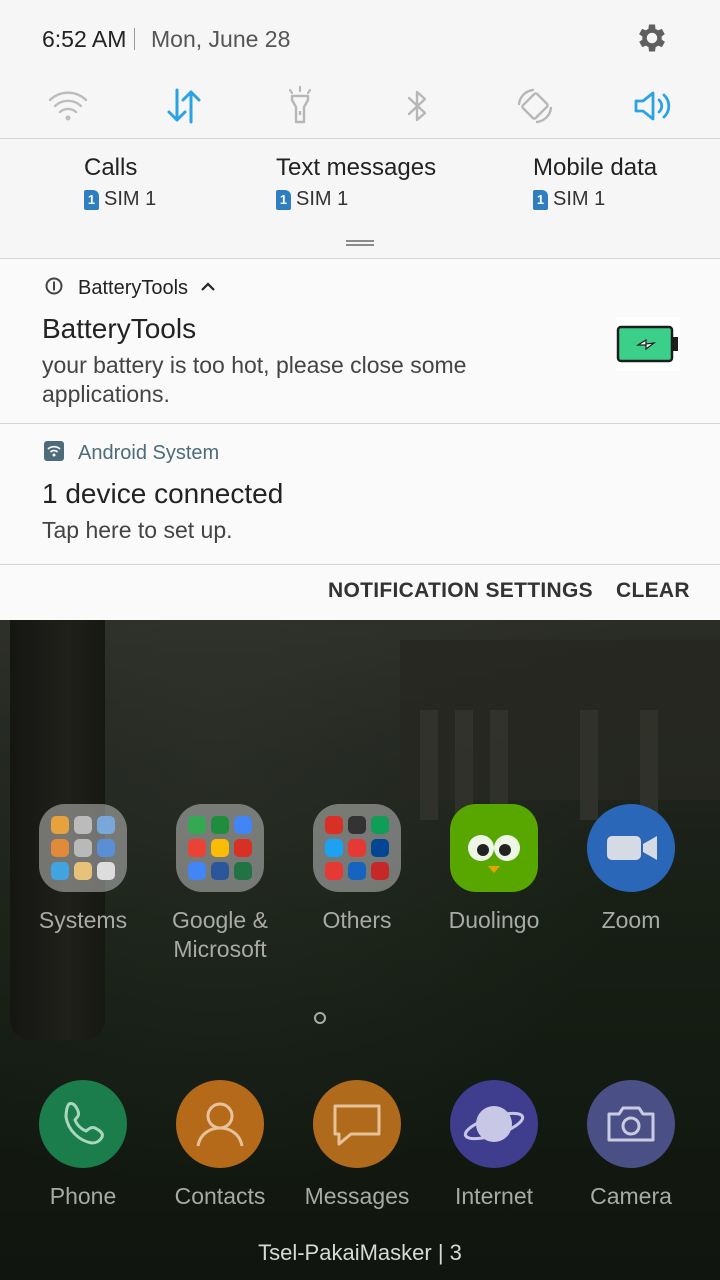  I want to click on app-phone: Phone, so click(83, 1145).